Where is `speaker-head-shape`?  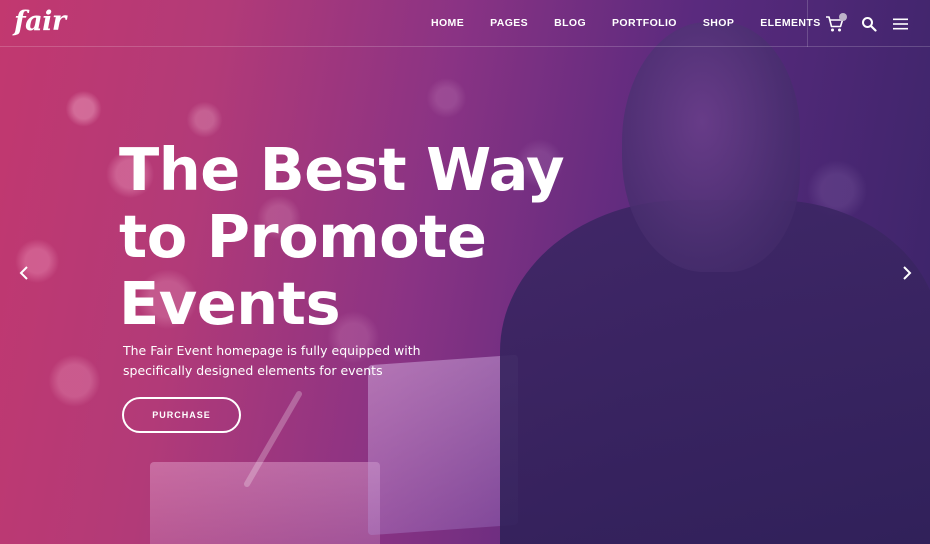
speaker-head-shape is located at coordinates (711, 147).